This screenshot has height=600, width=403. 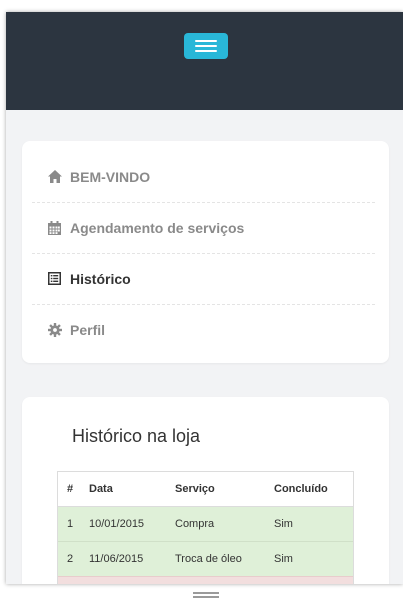 I want to click on column-header: Serviço, so click(x=215, y=489).